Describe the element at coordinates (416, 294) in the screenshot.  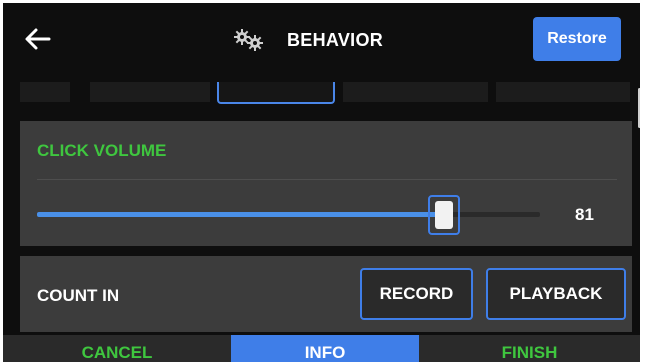
I see `record-button: RECORD` at that location.